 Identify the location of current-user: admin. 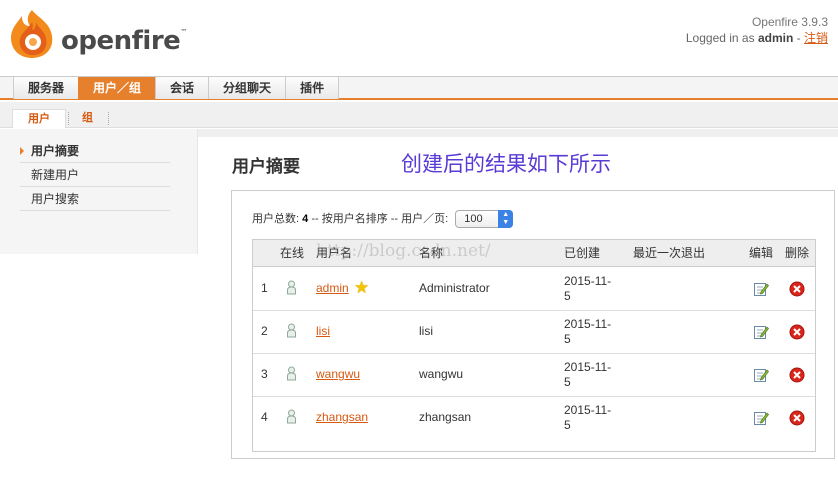
(775, 38).